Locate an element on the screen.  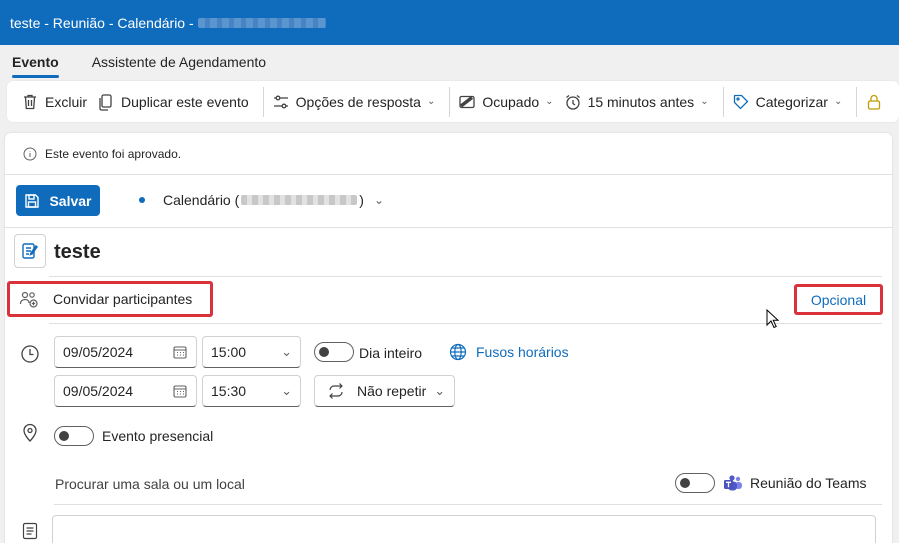
copy-icon is located at coordinates (105, 102).